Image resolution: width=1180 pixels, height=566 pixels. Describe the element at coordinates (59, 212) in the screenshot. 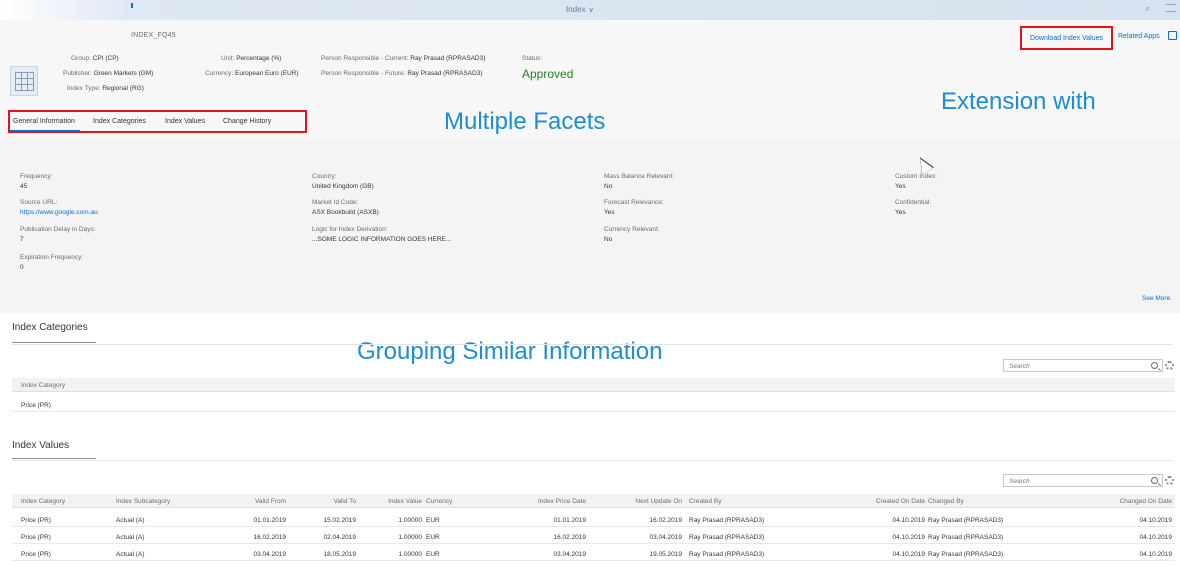

I see `source-url-link: https://www.google.com.au` at that location.